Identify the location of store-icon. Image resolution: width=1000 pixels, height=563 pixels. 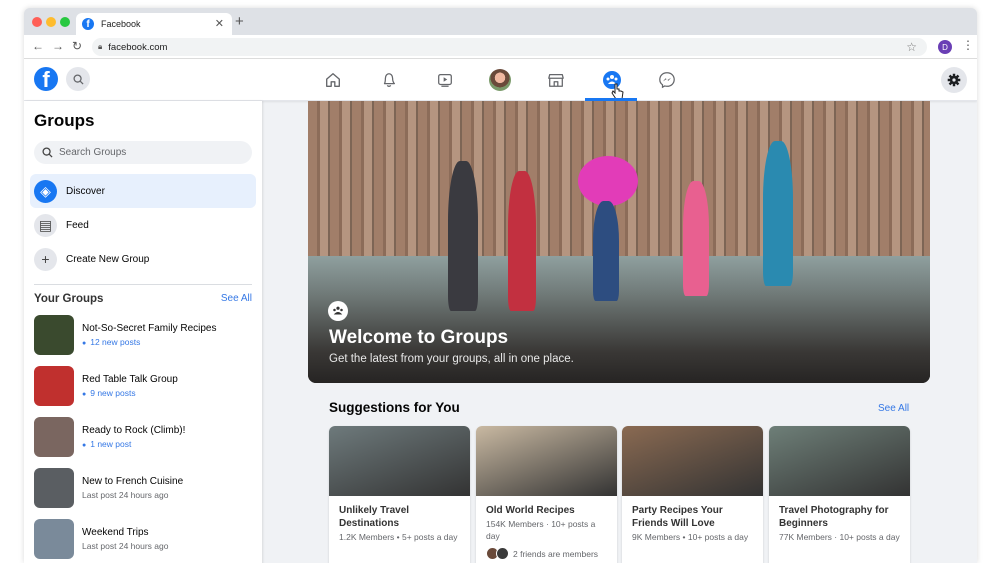
(556, 80).